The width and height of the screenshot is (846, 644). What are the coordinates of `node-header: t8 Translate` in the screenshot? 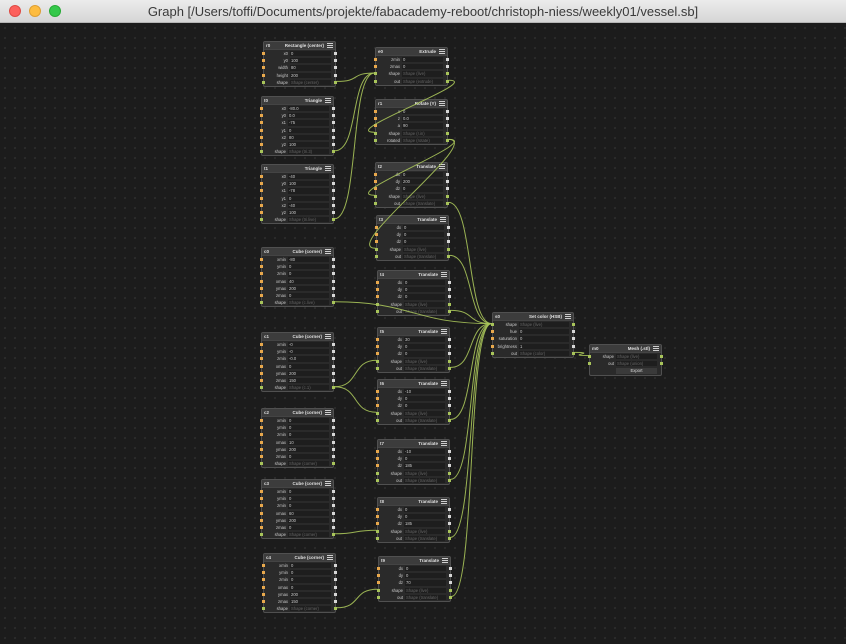 It's located at (413, 502).